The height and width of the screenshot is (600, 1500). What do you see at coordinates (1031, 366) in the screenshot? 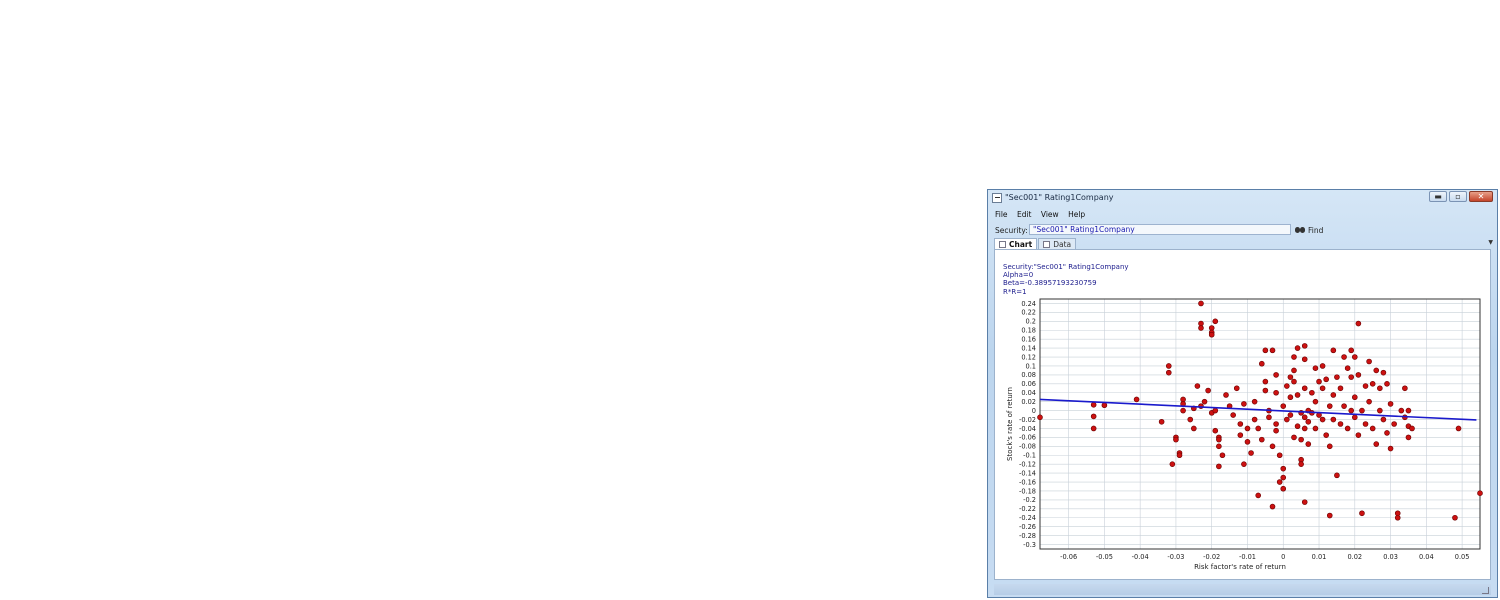
I see `y-tick-label: 0.1` at bounding box center [1031, 366].